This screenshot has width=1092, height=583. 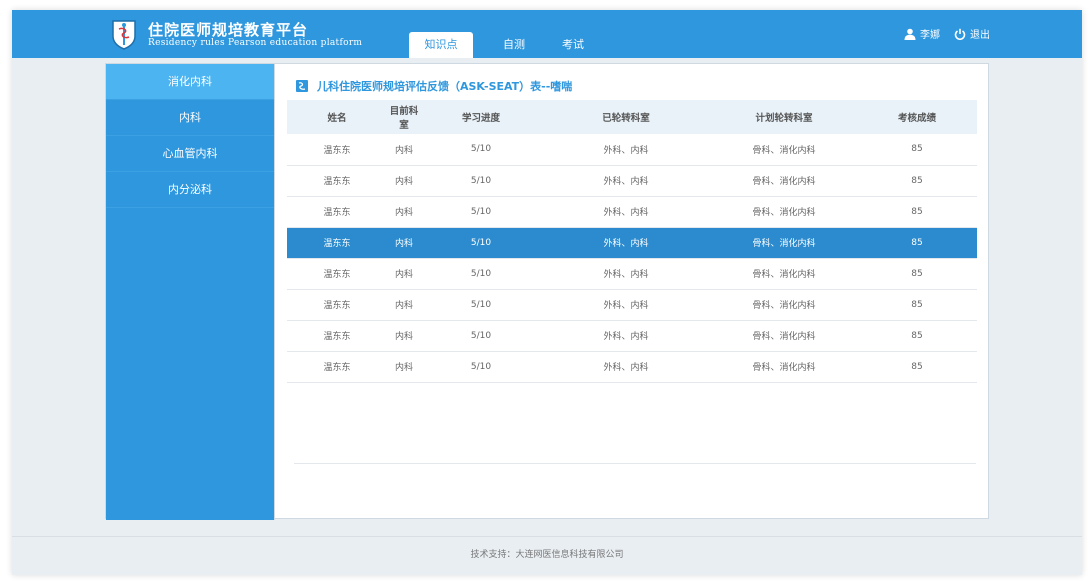 What do you see at coordinates (784, 117) in the screenshot?
I see `column-header: 计划轮转科室` at bounding box center [784, 117].